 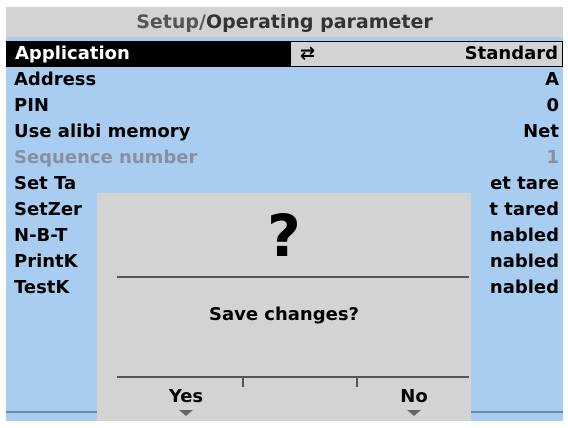 I want to click on breadcrumb-current: Operating parameter, so click(x=319, y=22).